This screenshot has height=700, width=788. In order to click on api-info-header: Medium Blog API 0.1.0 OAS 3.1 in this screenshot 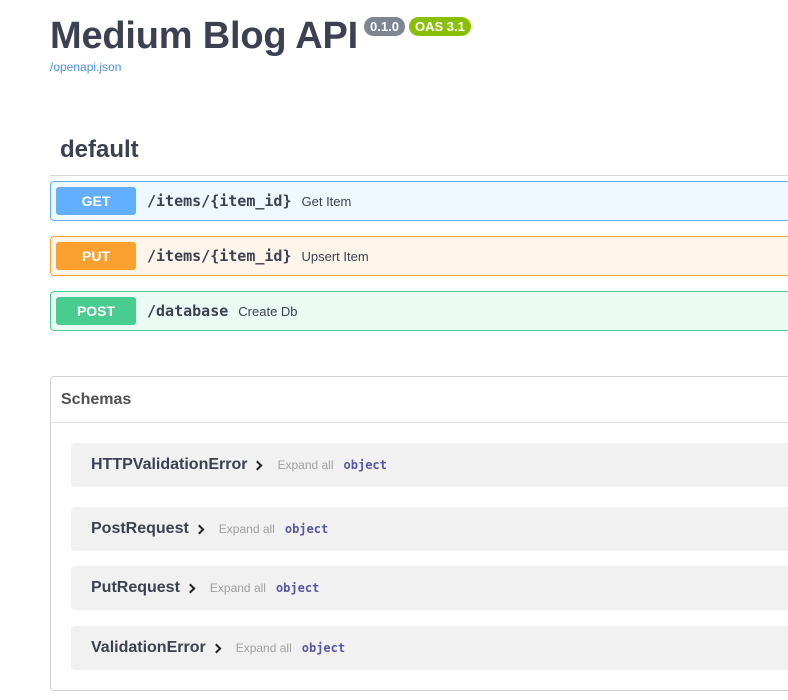, I will do `click(260, 36)`.